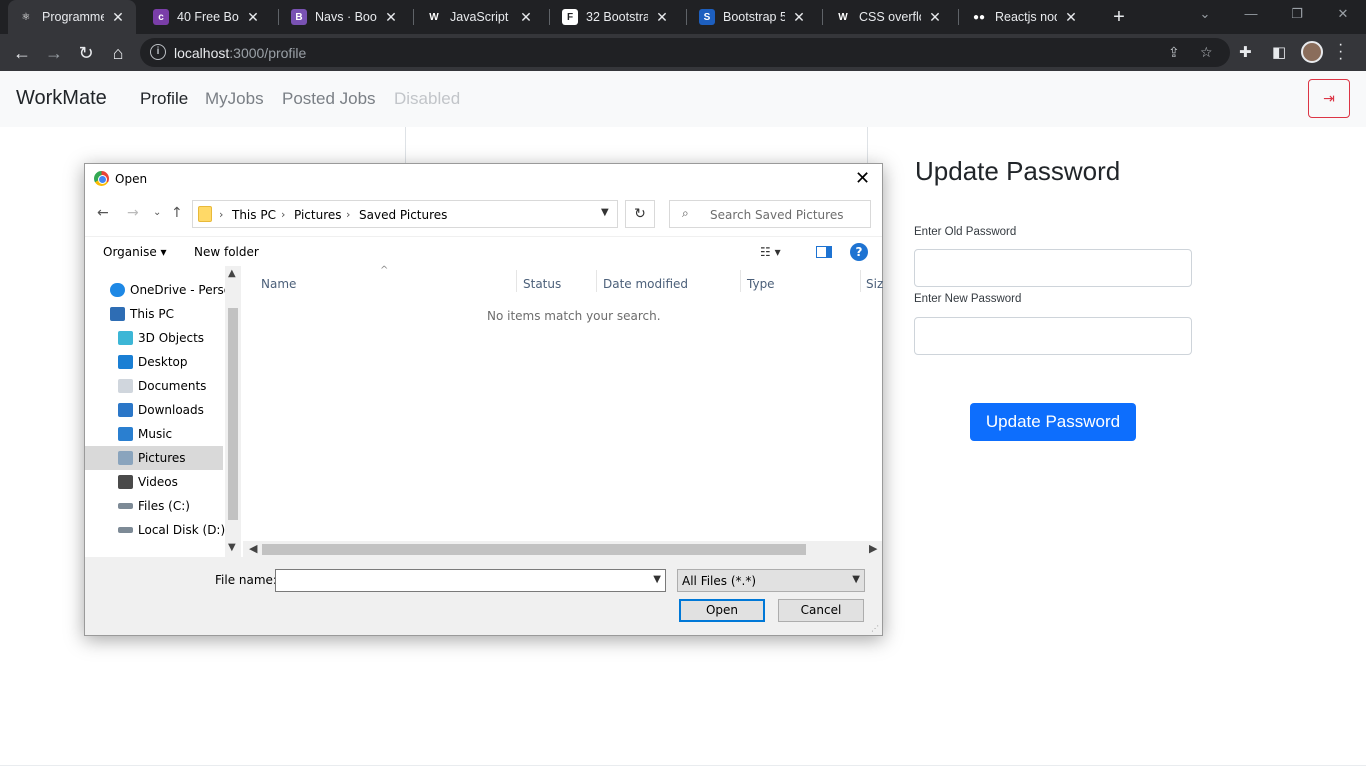 The image size is (1366, 768). What do you see at coordinates (1245, 52) in the screenshot?
I see `extensions-icon: ✚` at bounding box center [1245, 52].